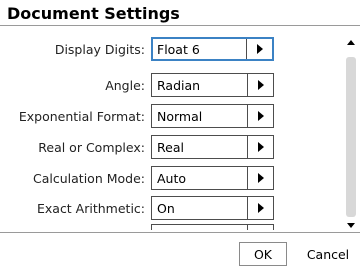  What do you see at coordinates (99, 49) in the screenshot?
I see `setting-label: Display Digits:` at bounding box center [99, 49].